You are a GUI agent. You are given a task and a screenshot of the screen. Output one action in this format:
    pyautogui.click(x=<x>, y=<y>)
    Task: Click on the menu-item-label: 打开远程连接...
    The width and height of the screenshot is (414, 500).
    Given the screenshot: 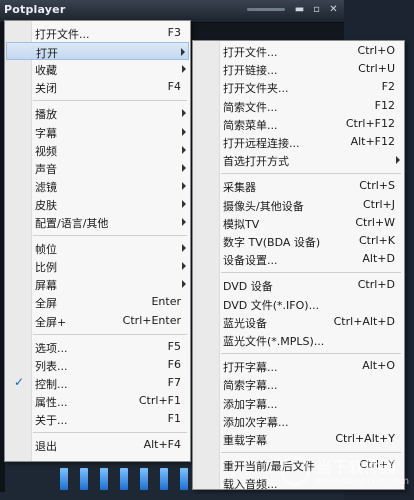 What is the action you would take?
    pyautogui.click(x=261, y=143)
    